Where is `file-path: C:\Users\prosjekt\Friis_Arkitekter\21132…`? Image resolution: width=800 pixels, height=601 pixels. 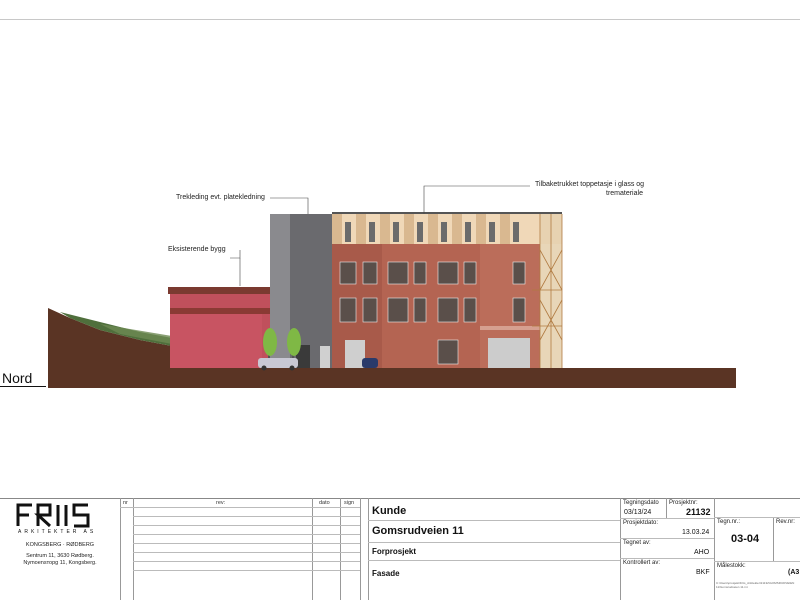 file-path: C:\Users\prosjekt\Friis_Arkitekter\21132… is located at coordinates (755, 585).